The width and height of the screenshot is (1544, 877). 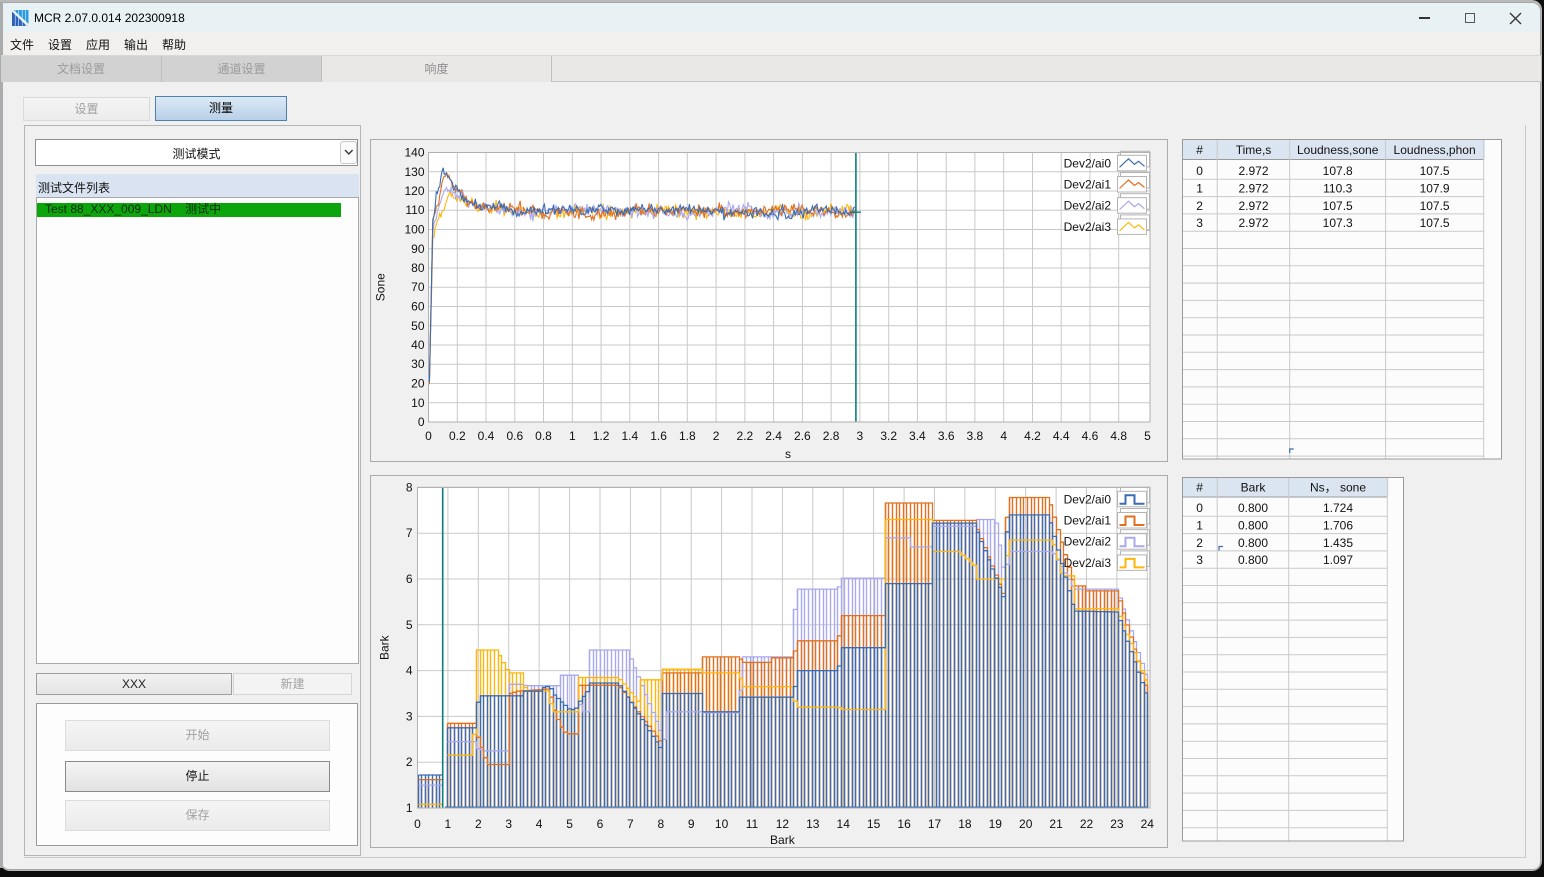 What do you see at coordinates (917, 436) in the screenshot?
I see `svg-text: 3.4` at bounding box center [917, 436].